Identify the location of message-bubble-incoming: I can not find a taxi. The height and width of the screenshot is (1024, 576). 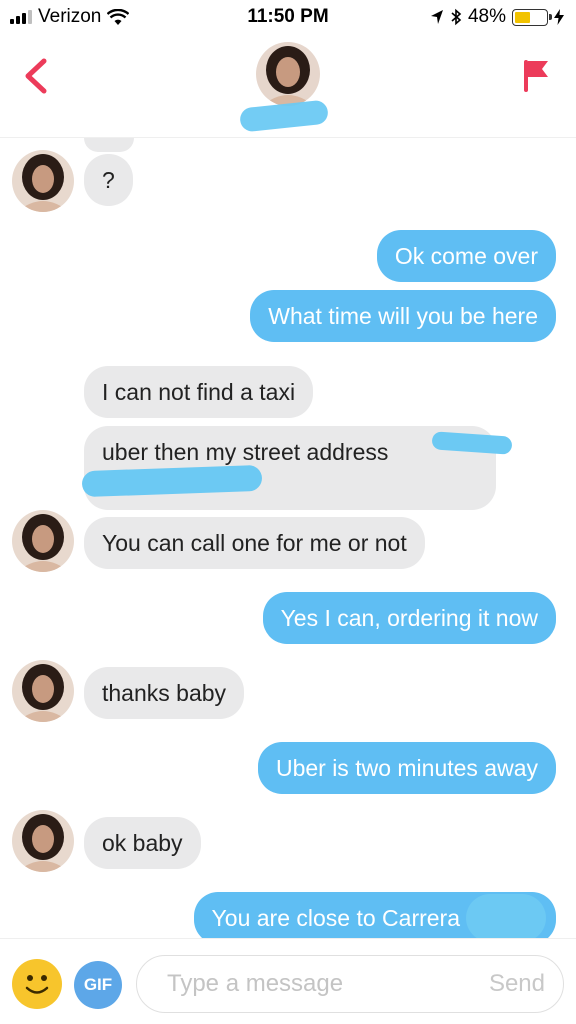
(199, 392).